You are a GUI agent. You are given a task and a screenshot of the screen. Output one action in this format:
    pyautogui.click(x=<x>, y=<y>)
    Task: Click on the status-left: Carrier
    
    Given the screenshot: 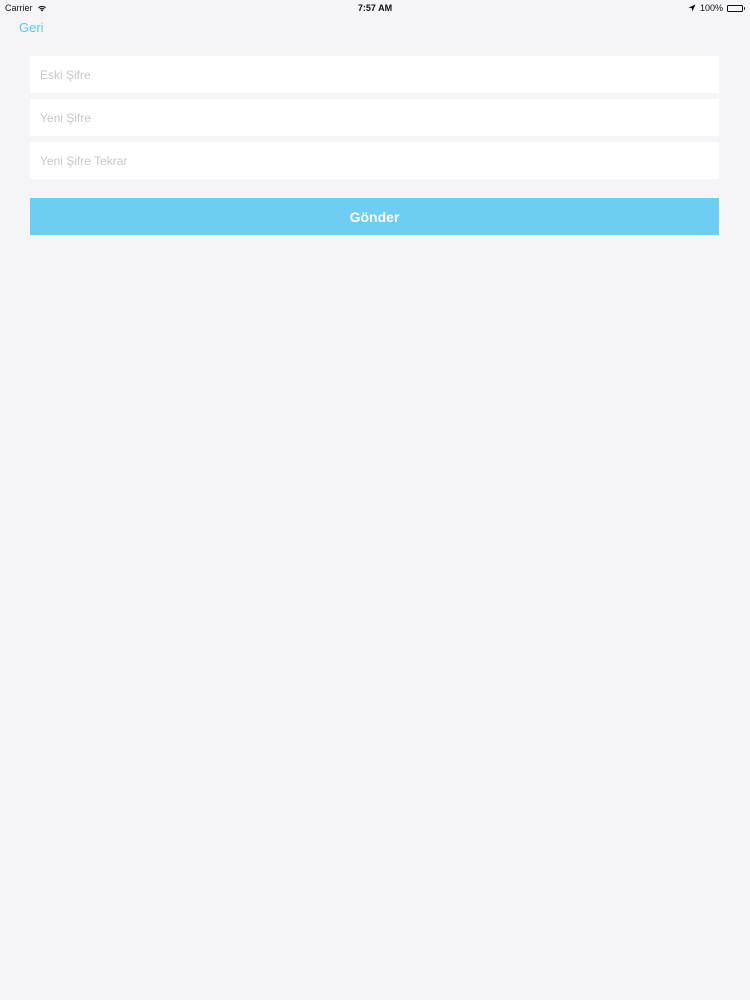 What is the action you would take?
    pyautogui.click(x=26, y=8)
    